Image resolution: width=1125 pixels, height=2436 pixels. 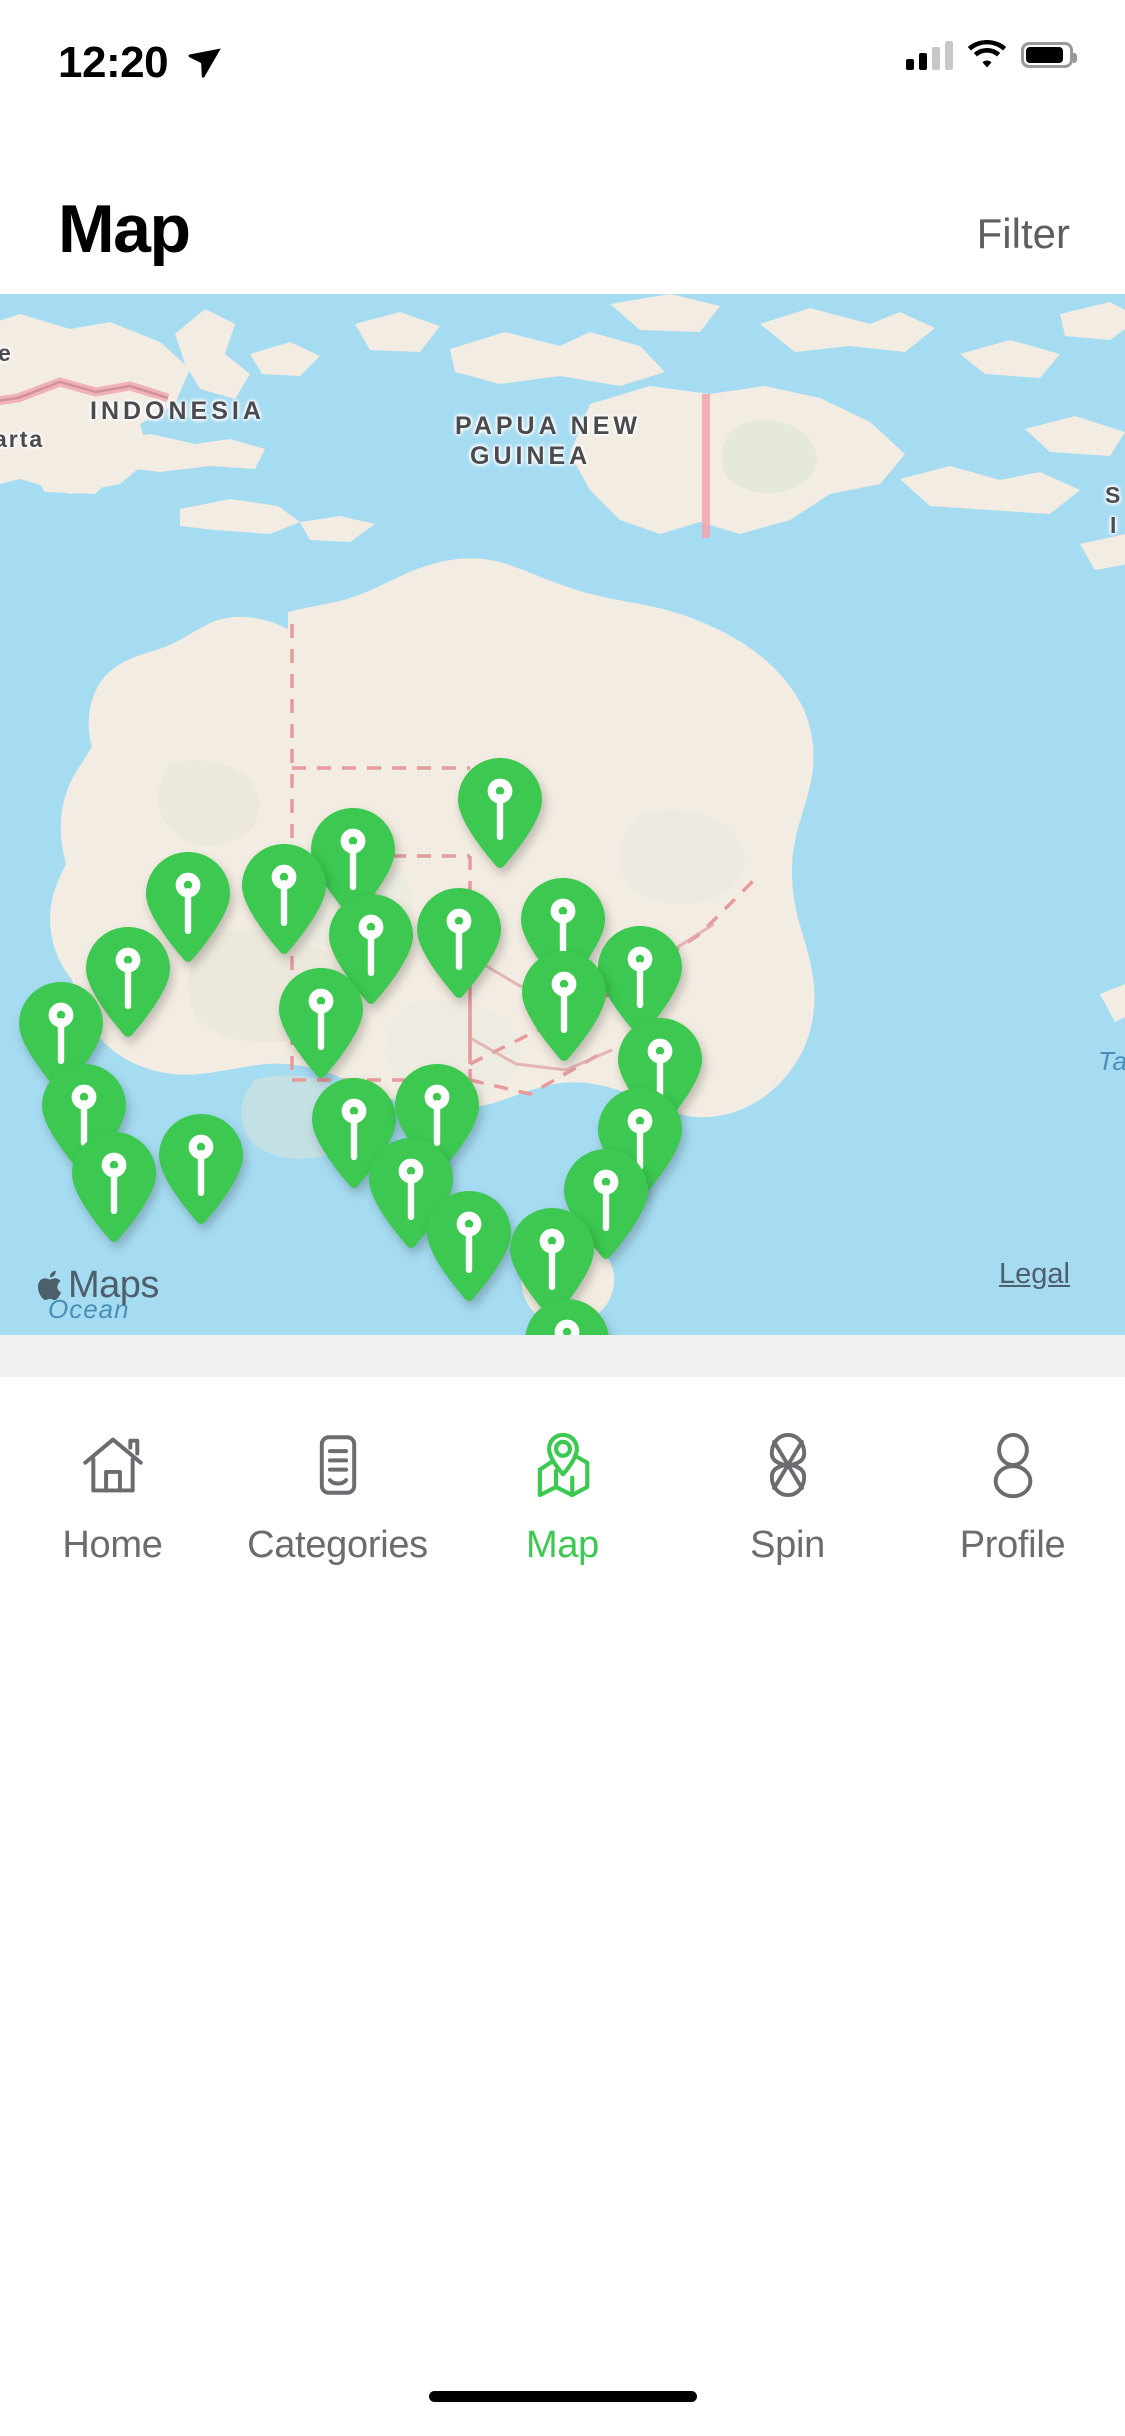 I want to click on apple-logo-icon, so click(x=49, y=1285).